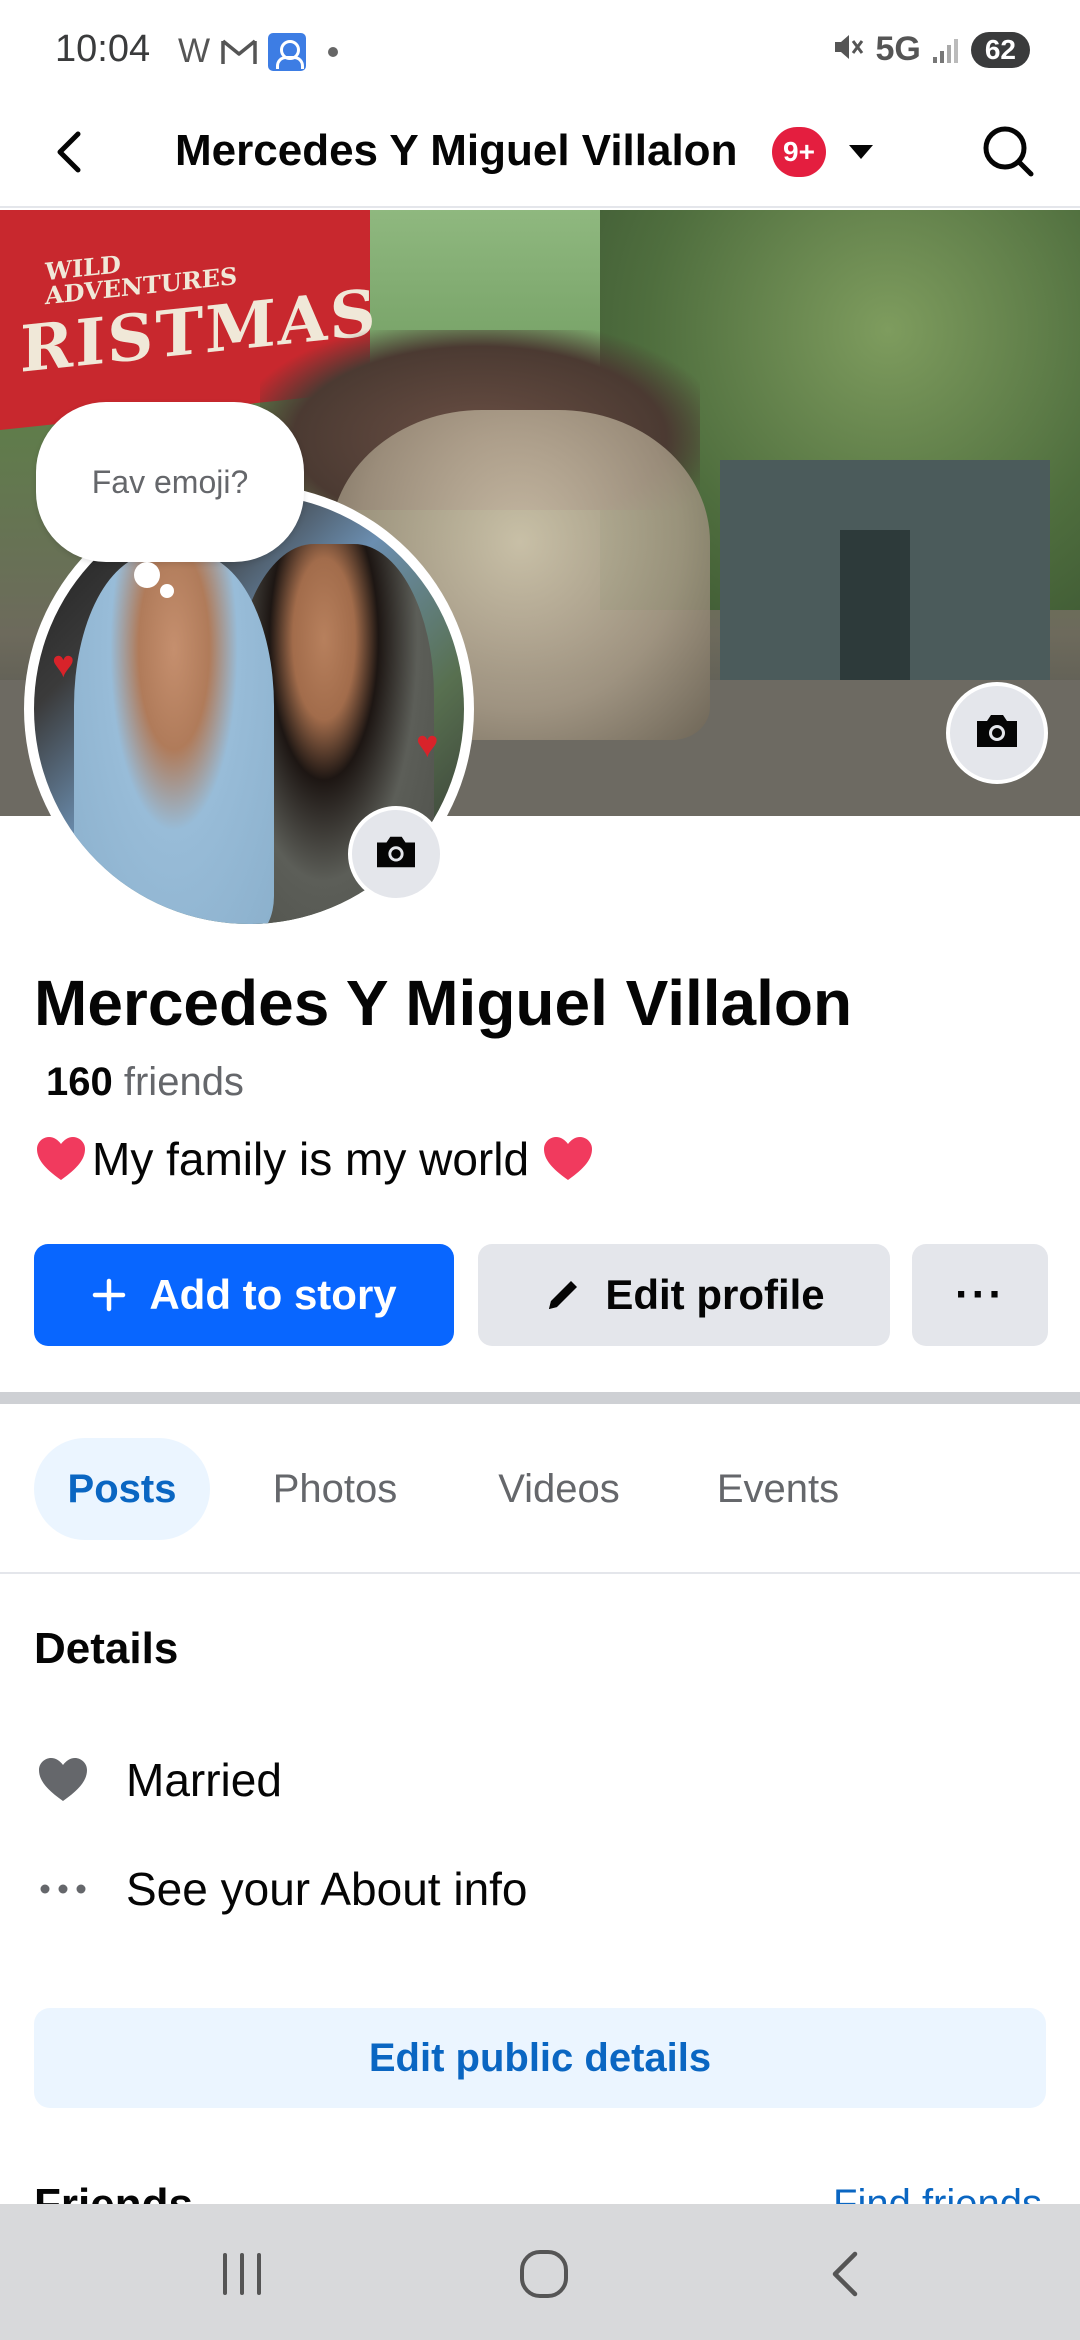 The image size is (1080, 2340). What do you see at coordinates (170, 482) in the screenshot?
I see `note-bubble: Fav emoji?` at bounding box center [170, 482].